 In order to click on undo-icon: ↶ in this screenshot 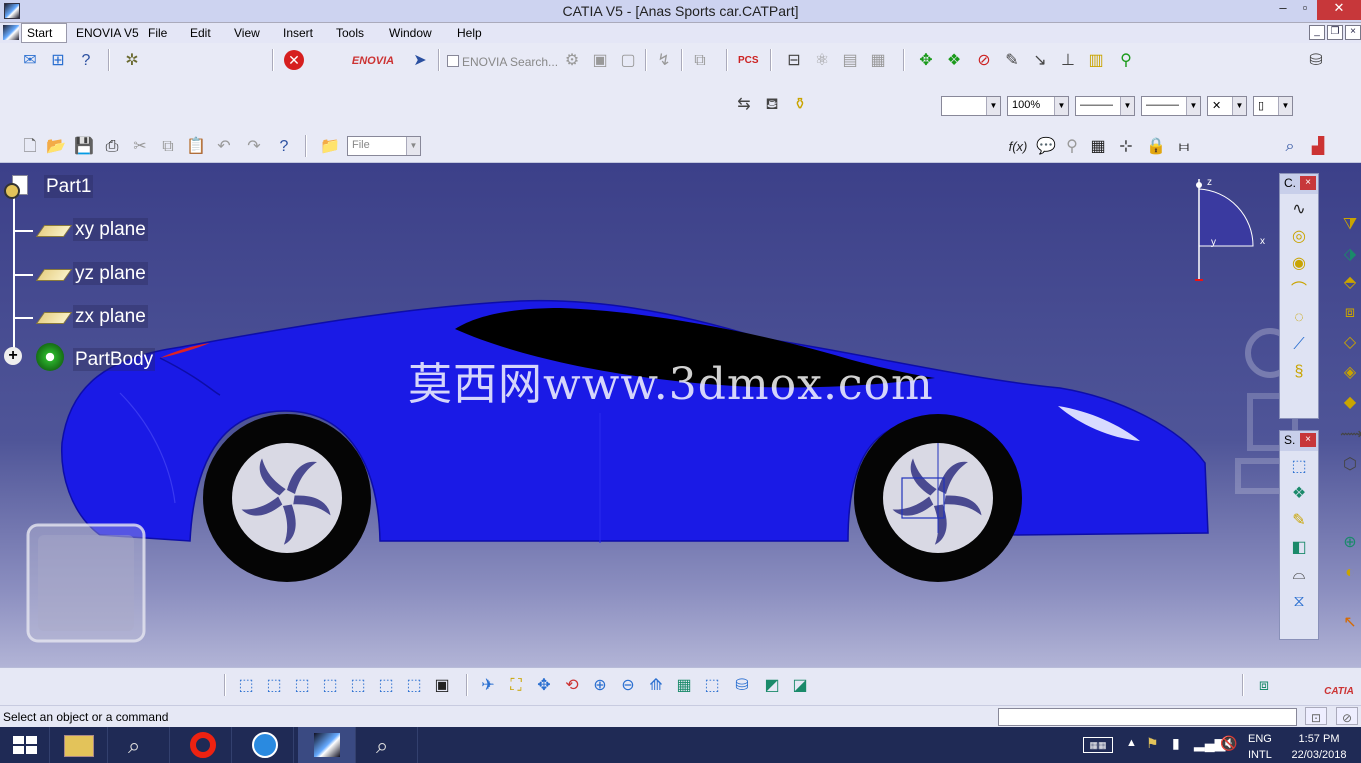, I will do `click(224, 147)`.